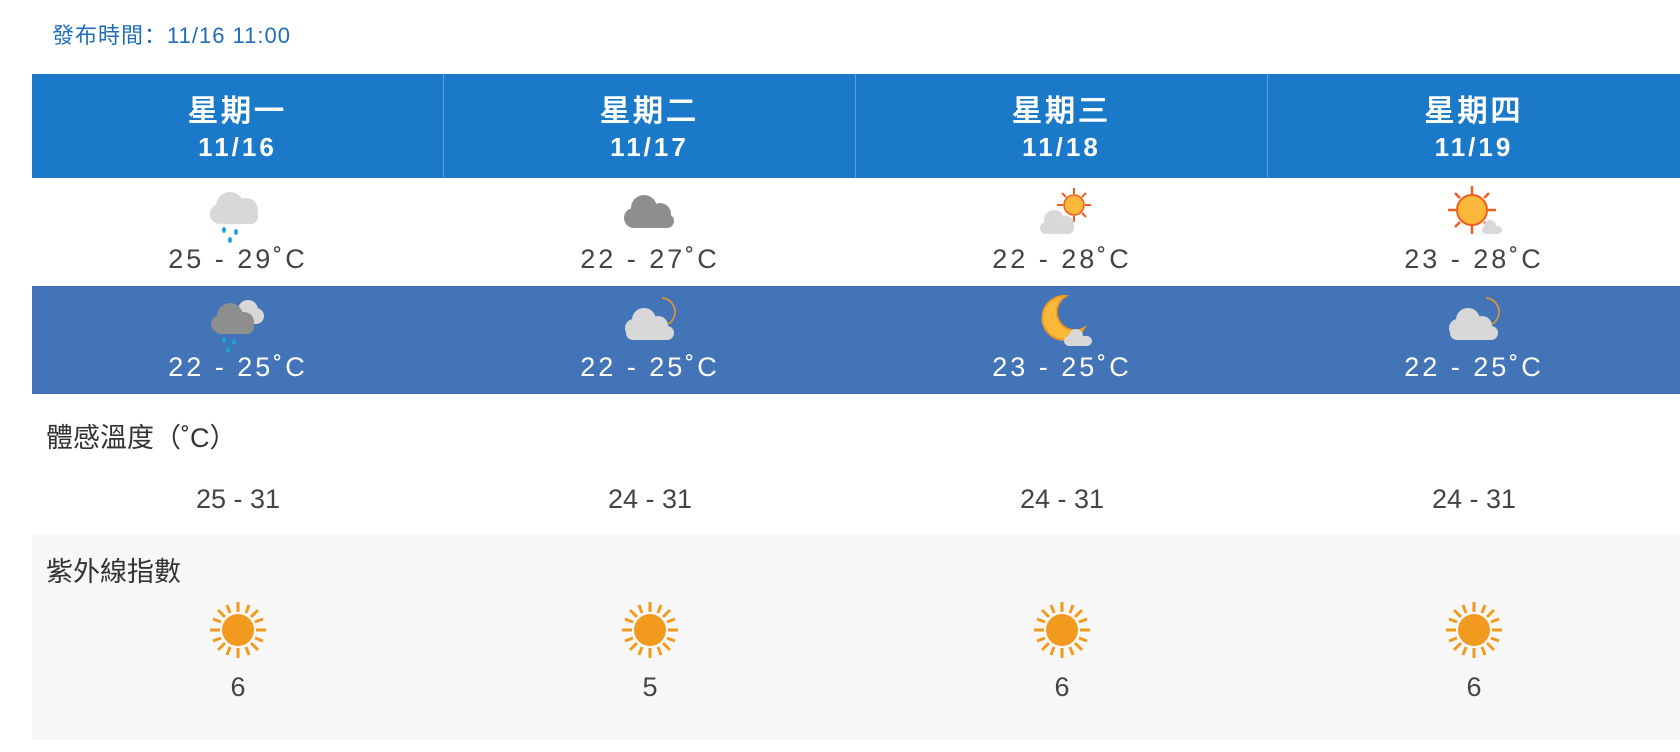  Describe the element at coordinates (1065, 211) in the screenshot. I see `sun-cloud-icon` at that location.